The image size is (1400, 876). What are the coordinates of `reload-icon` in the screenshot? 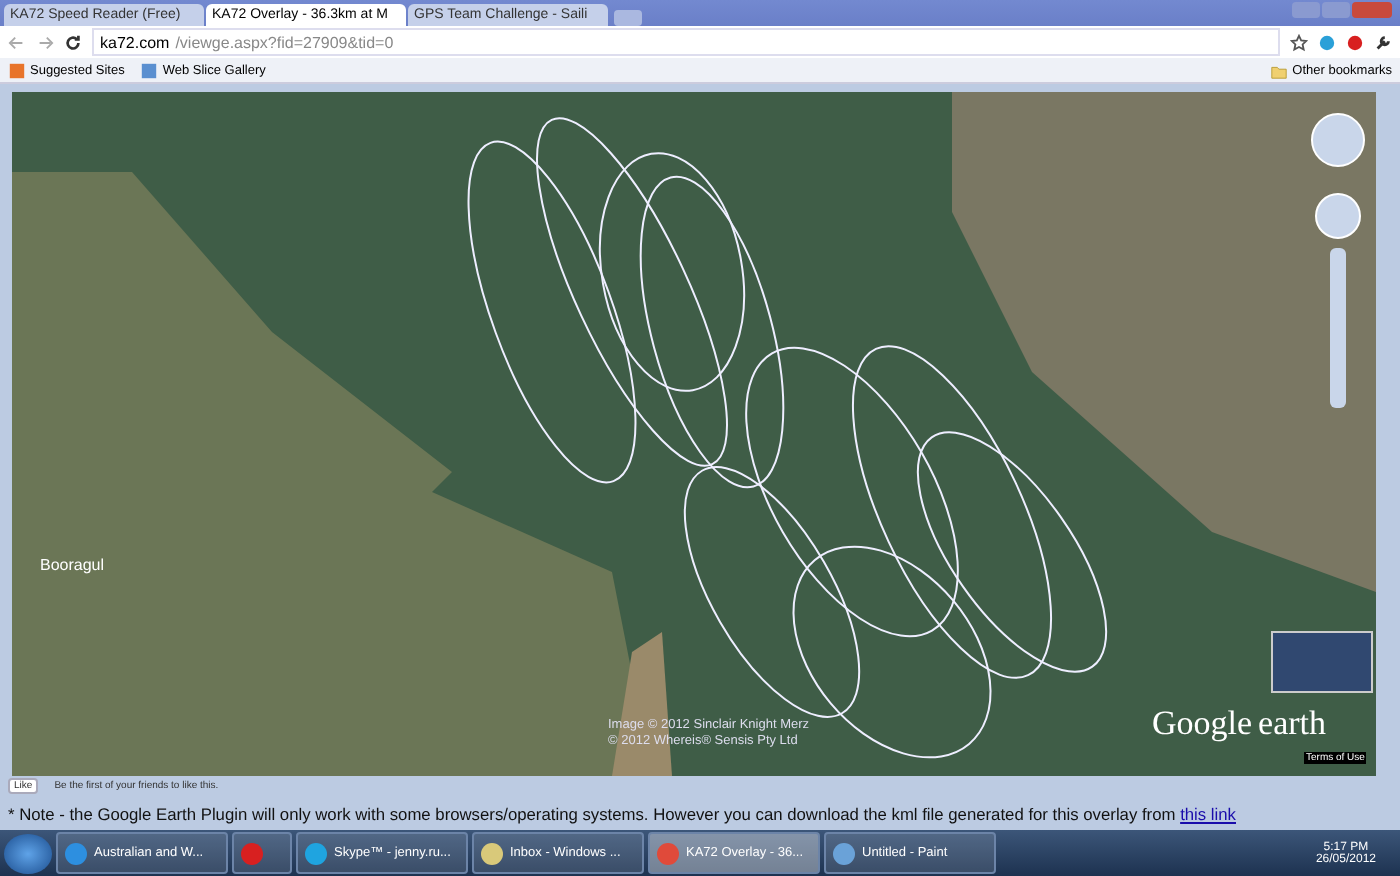 It's located at (73, 42).